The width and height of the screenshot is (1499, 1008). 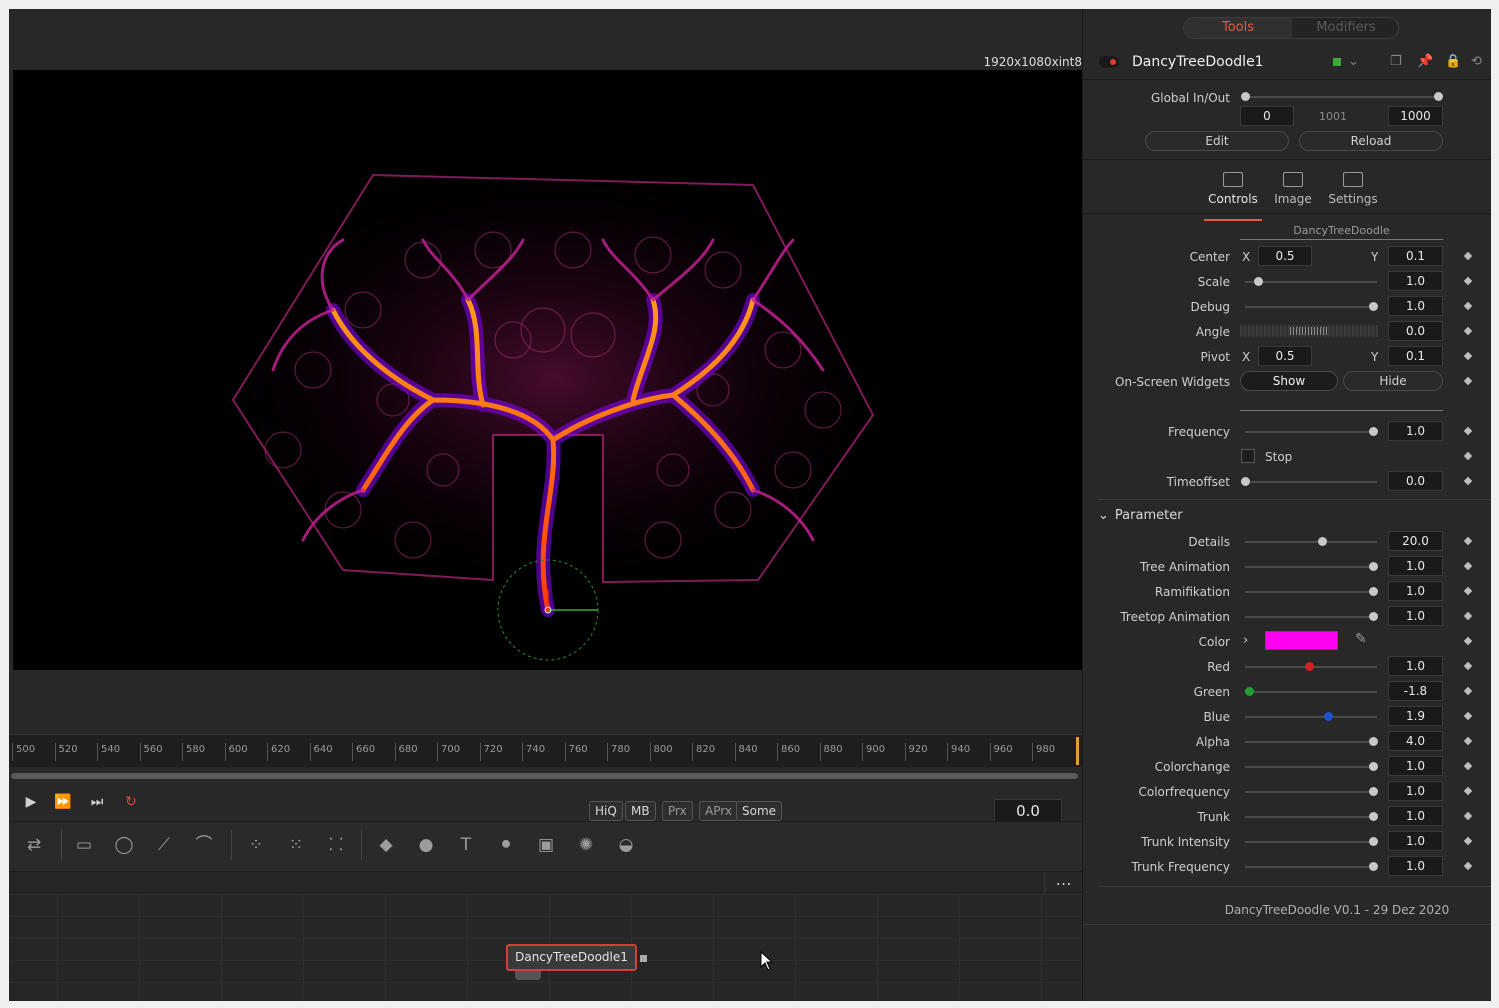 What do you see at coordinates (1217, 141) in the screenshot?
I see `edit-button: Edit` at bounding box center [1217, 141].